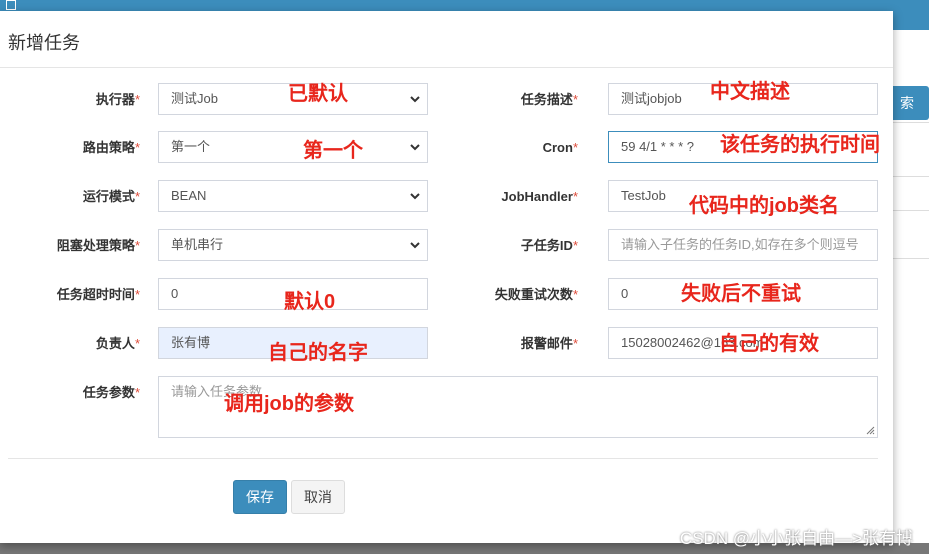 The width and height of the screenshot is (929, 554). Describe the element at coordinates (175, 293) in the screenshot. I see `timeout-value: 0` at that location.